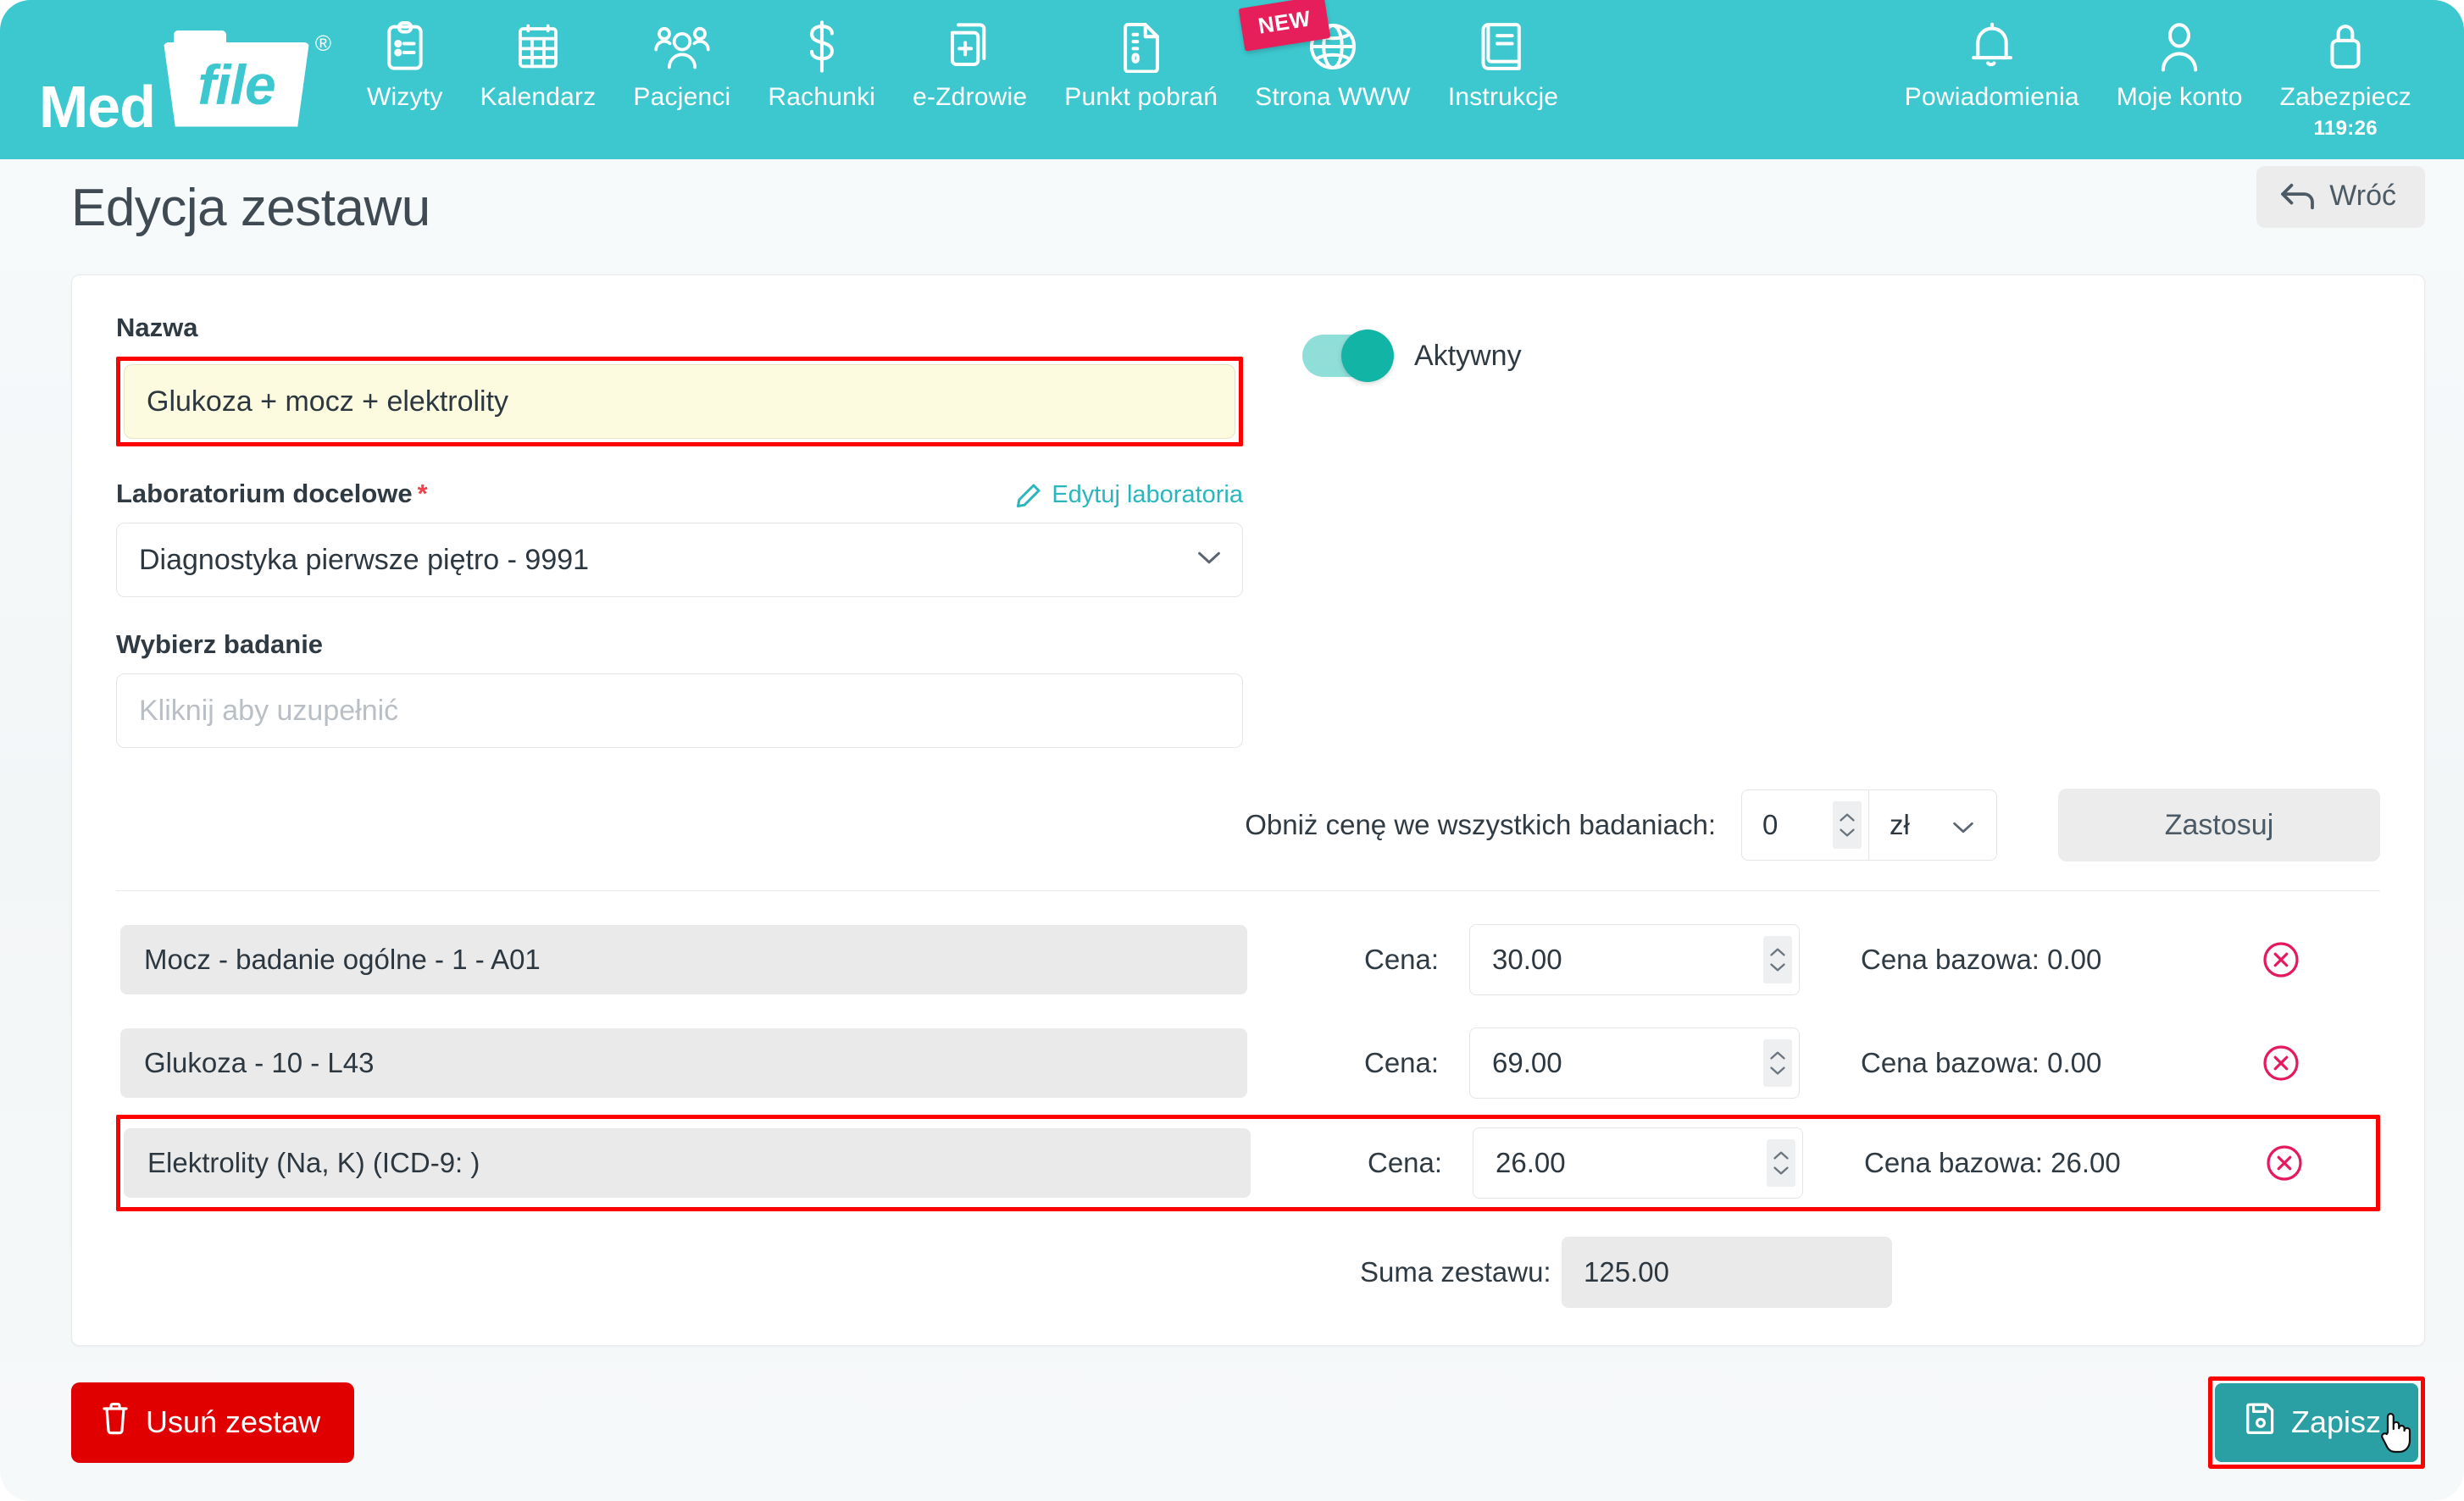 Image resolution: width=2464 pixels, height=1501 pixels. What do you see at coordinates (1141, 47) in the screenshot?
I see `document-icon` at bounding box center [1141, 47].